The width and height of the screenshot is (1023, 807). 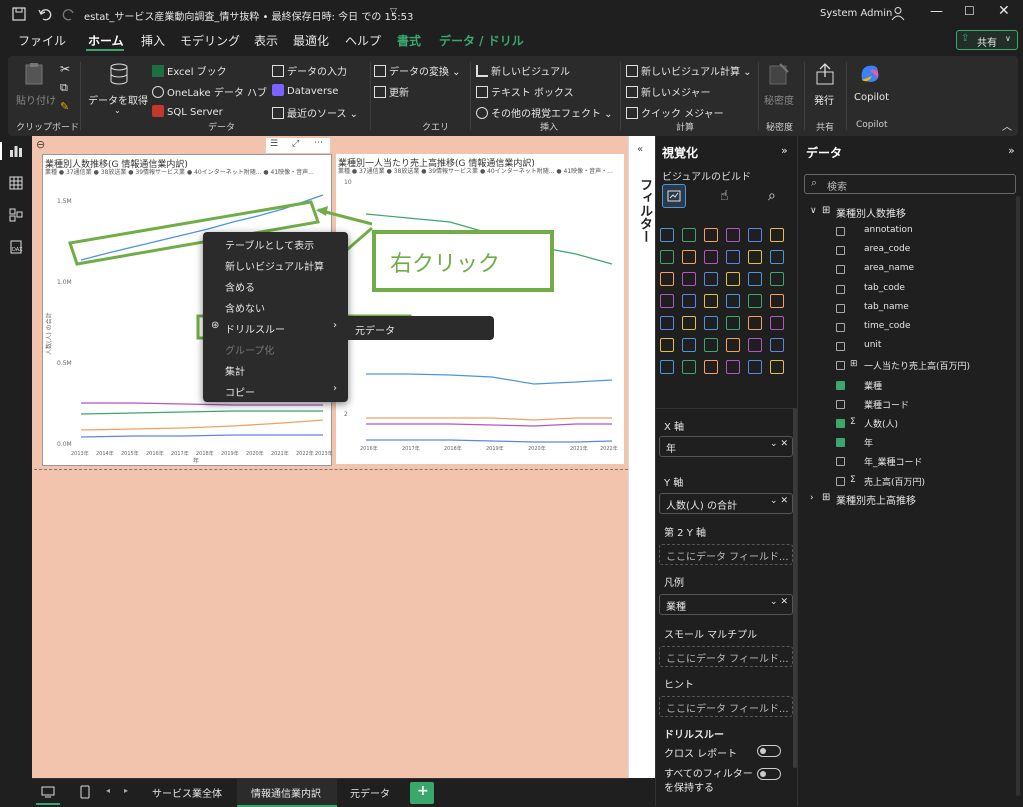 What do you see at coordinates (873, 385) in the screenshot?
I see `field-item: 業種` at bounding box center [873, 385].